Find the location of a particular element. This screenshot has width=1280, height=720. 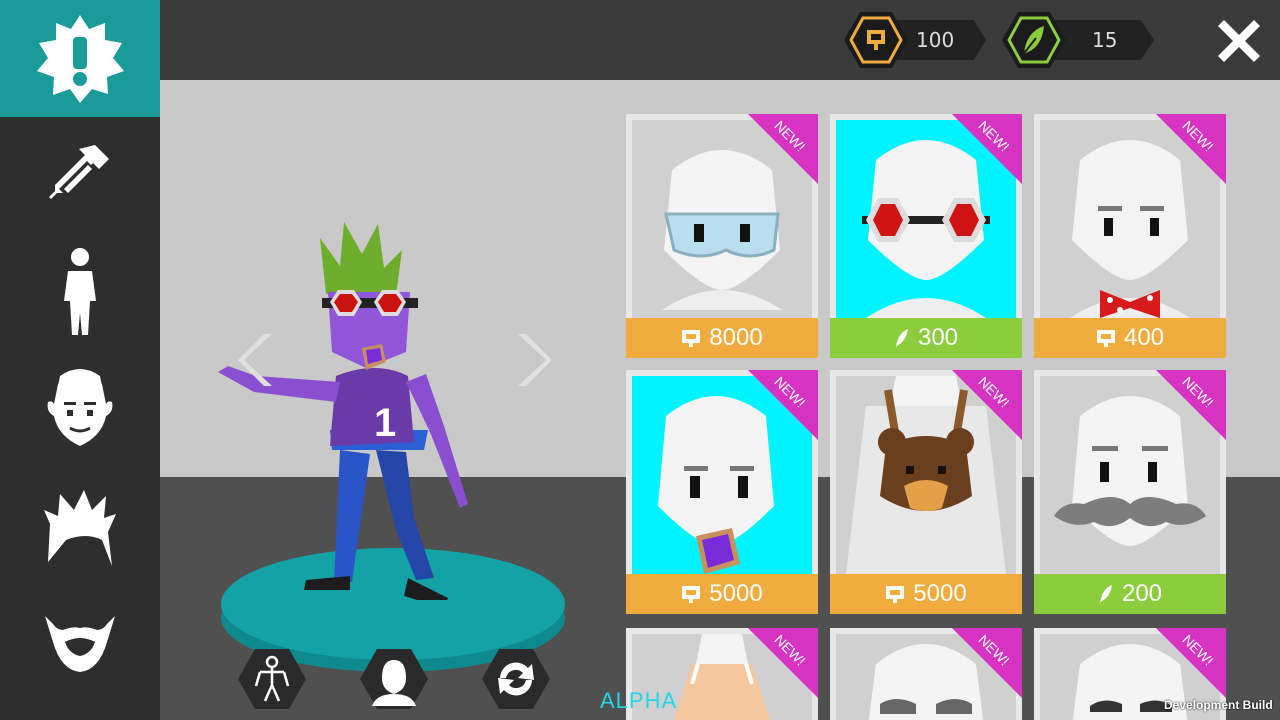

rotate-left-arrow is located at coordinates (258, 360).